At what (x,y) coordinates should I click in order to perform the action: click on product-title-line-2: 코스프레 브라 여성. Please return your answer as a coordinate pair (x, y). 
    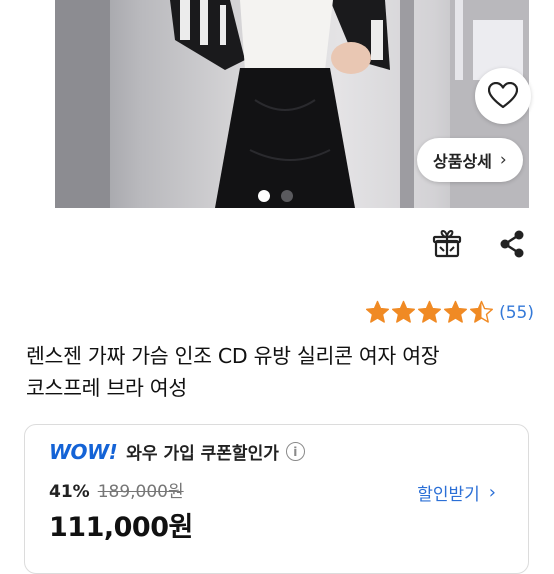
    Looking at the image, I should click on (106, 388).